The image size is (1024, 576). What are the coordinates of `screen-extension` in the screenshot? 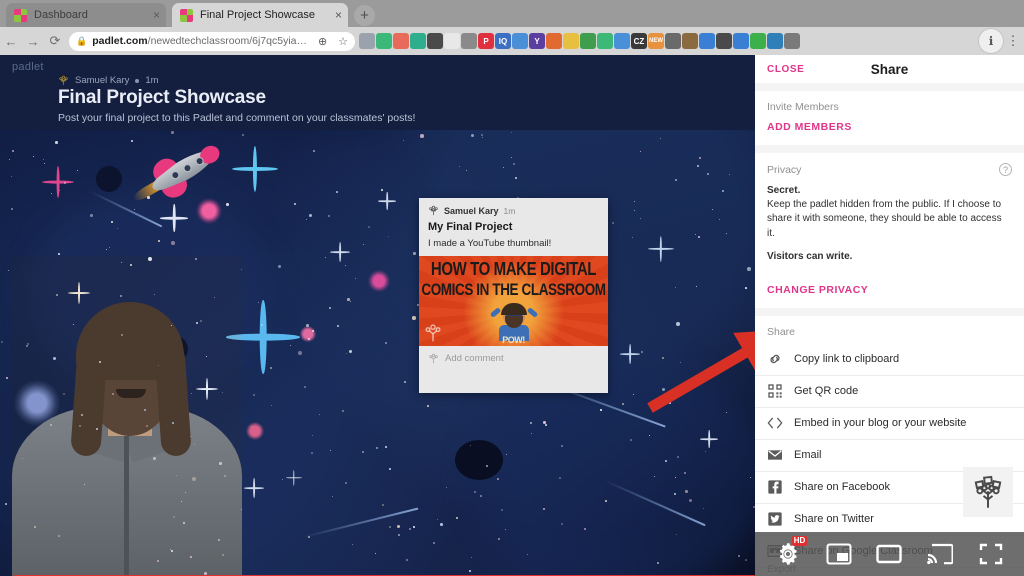 It's located at (707, 41).